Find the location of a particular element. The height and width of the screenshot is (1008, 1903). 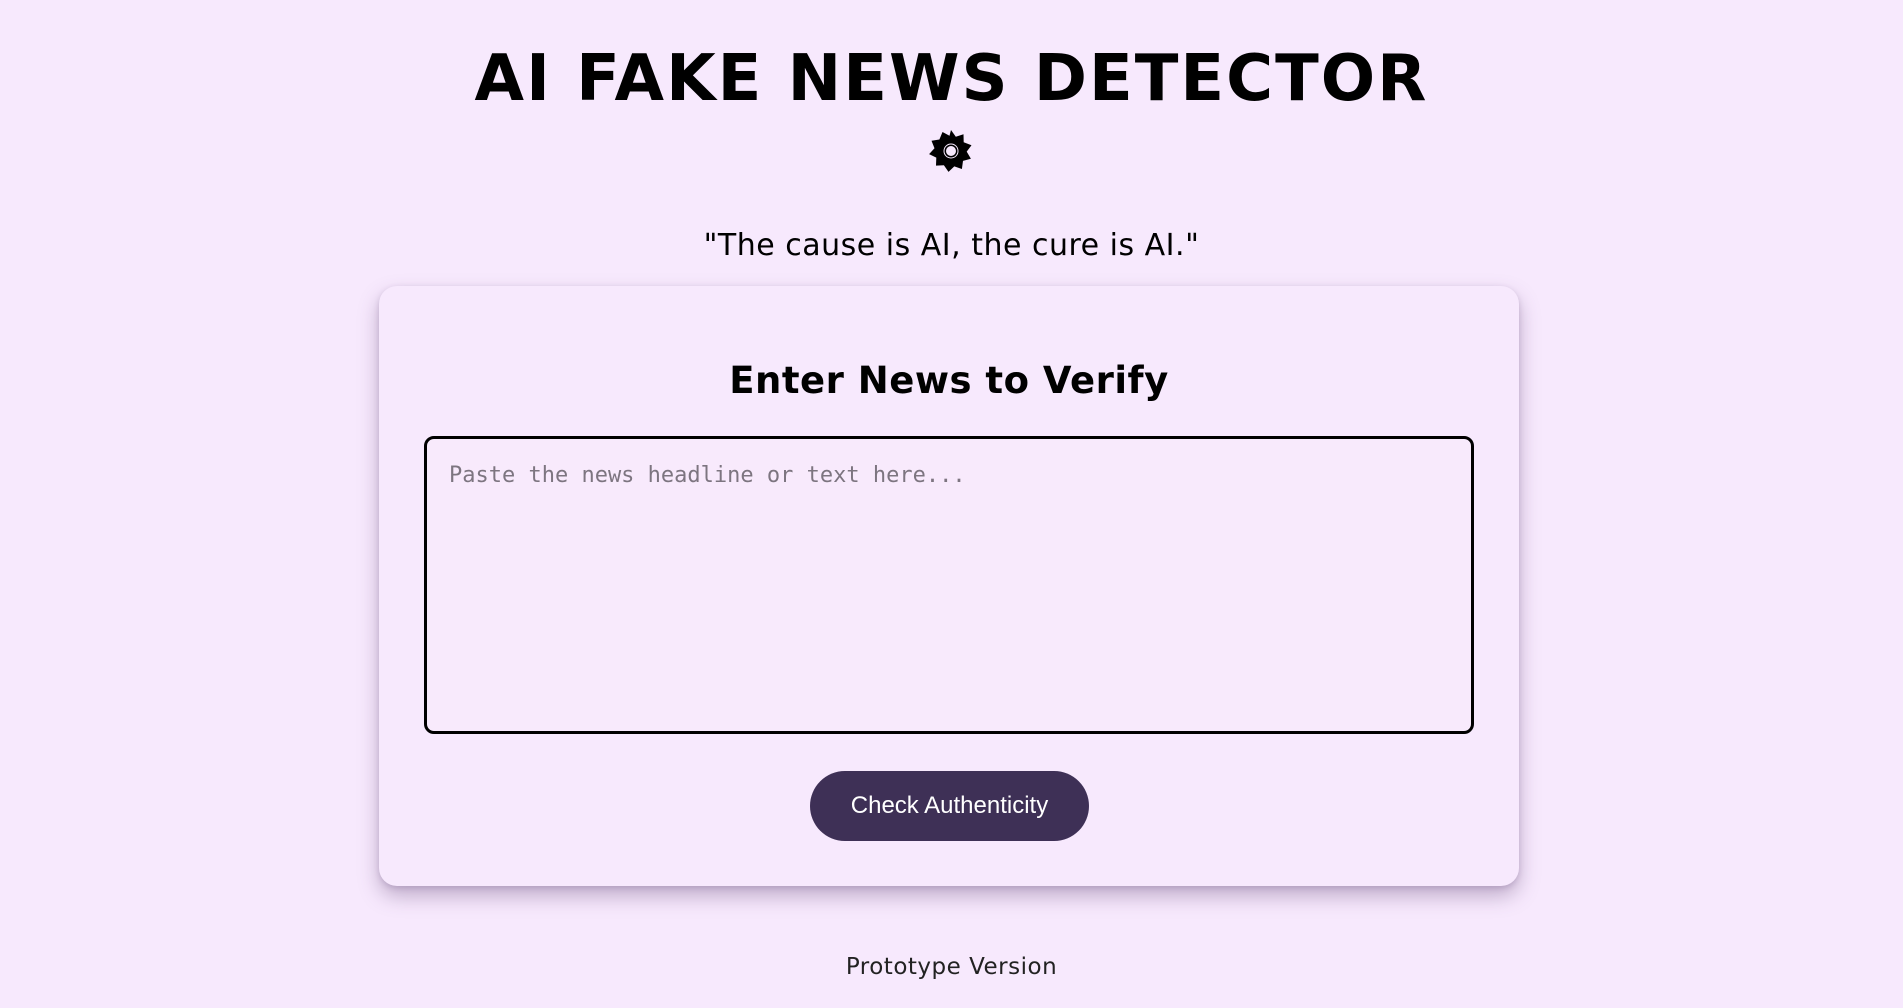

gear-icon is located at coordinates (951, 153).